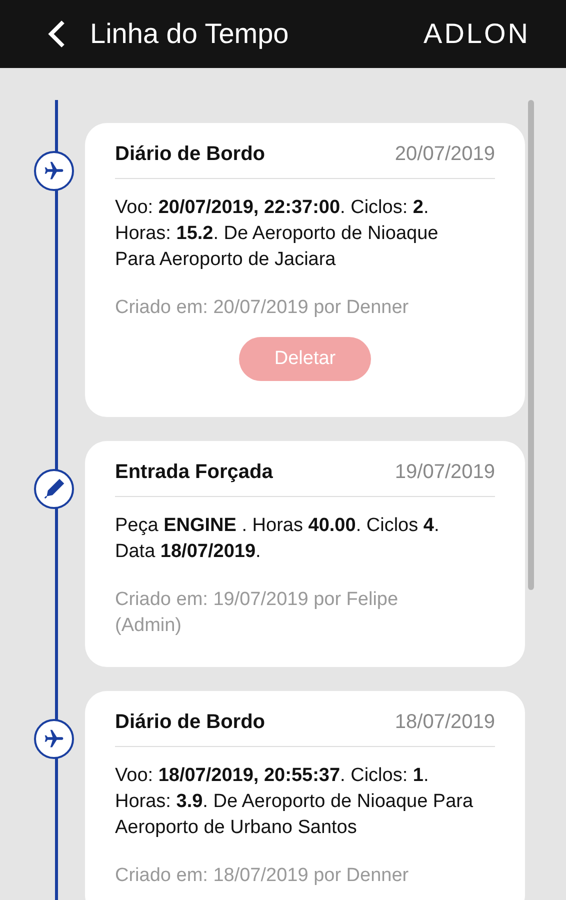  Describe the element at coordinates (262, 308) in the screenshot. I see `created-info: Criado em: 20/07/2019 por Denner` at that location.